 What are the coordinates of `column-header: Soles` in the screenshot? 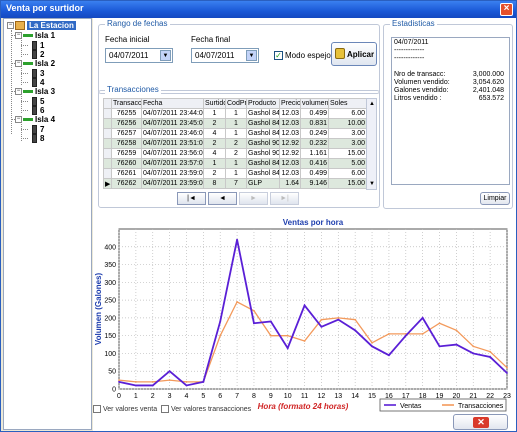 It's located at (347, 103).